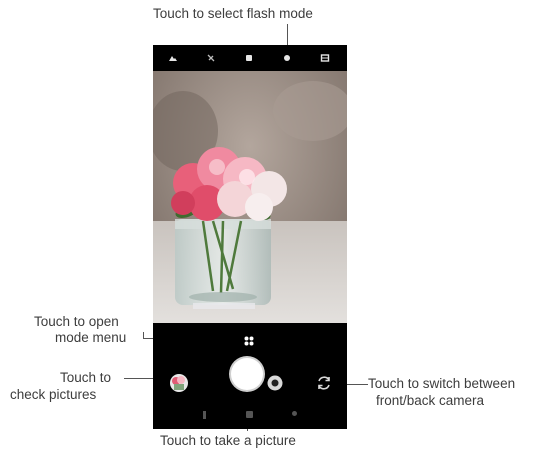 The width and height of the screenshot is (559, 453). What do you see at coordinates (442, 383) in the screenshot?
I see `switch-camera-callout-line1: Touch to switch between` at bounding box center [442, 383].